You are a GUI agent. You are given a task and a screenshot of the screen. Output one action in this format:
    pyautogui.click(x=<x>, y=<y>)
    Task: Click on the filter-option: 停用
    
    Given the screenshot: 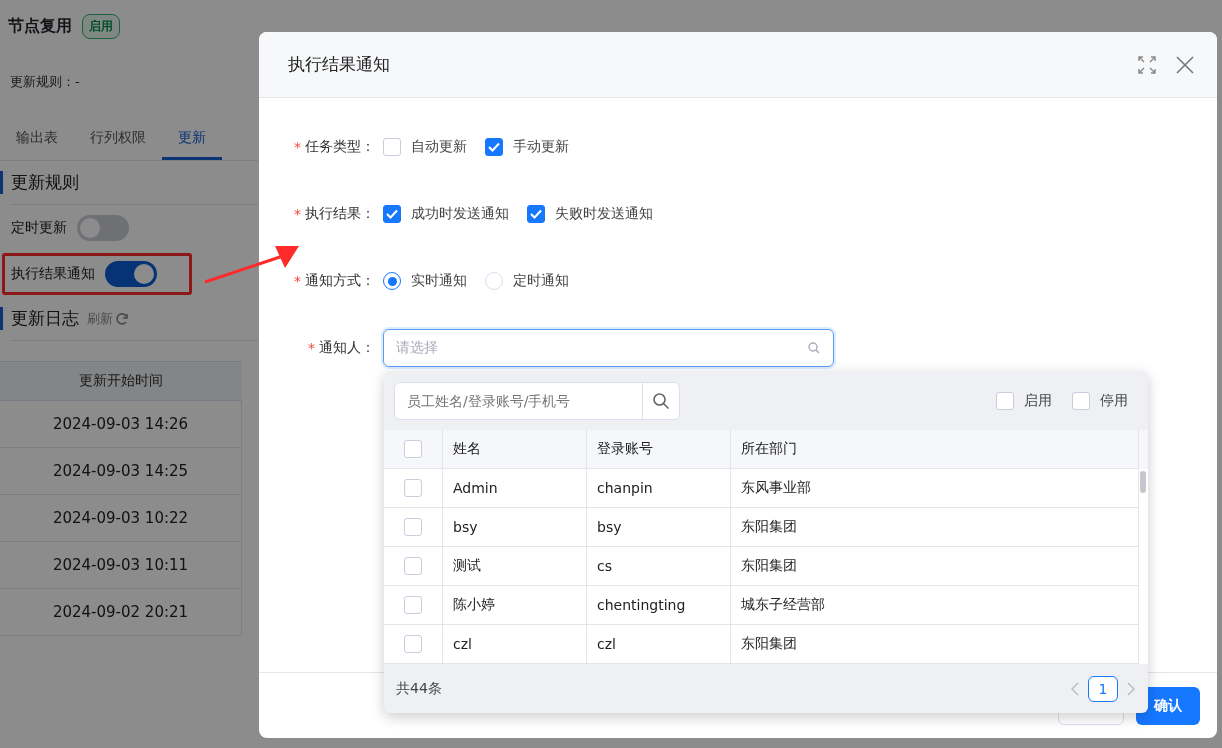 What is the action you would take?
    pyautogui.click(x=1100, y=400)
    